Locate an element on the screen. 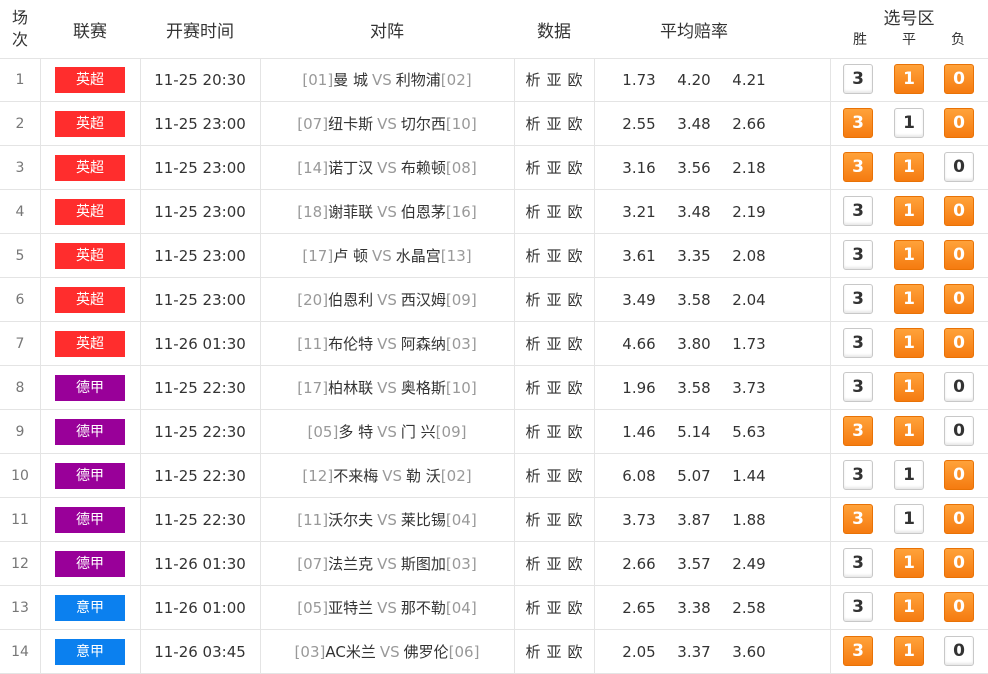 Image resolution: width=988 pixels, height=674 pixels. away-team: 利物浦 is located at coordinates (418, 79).